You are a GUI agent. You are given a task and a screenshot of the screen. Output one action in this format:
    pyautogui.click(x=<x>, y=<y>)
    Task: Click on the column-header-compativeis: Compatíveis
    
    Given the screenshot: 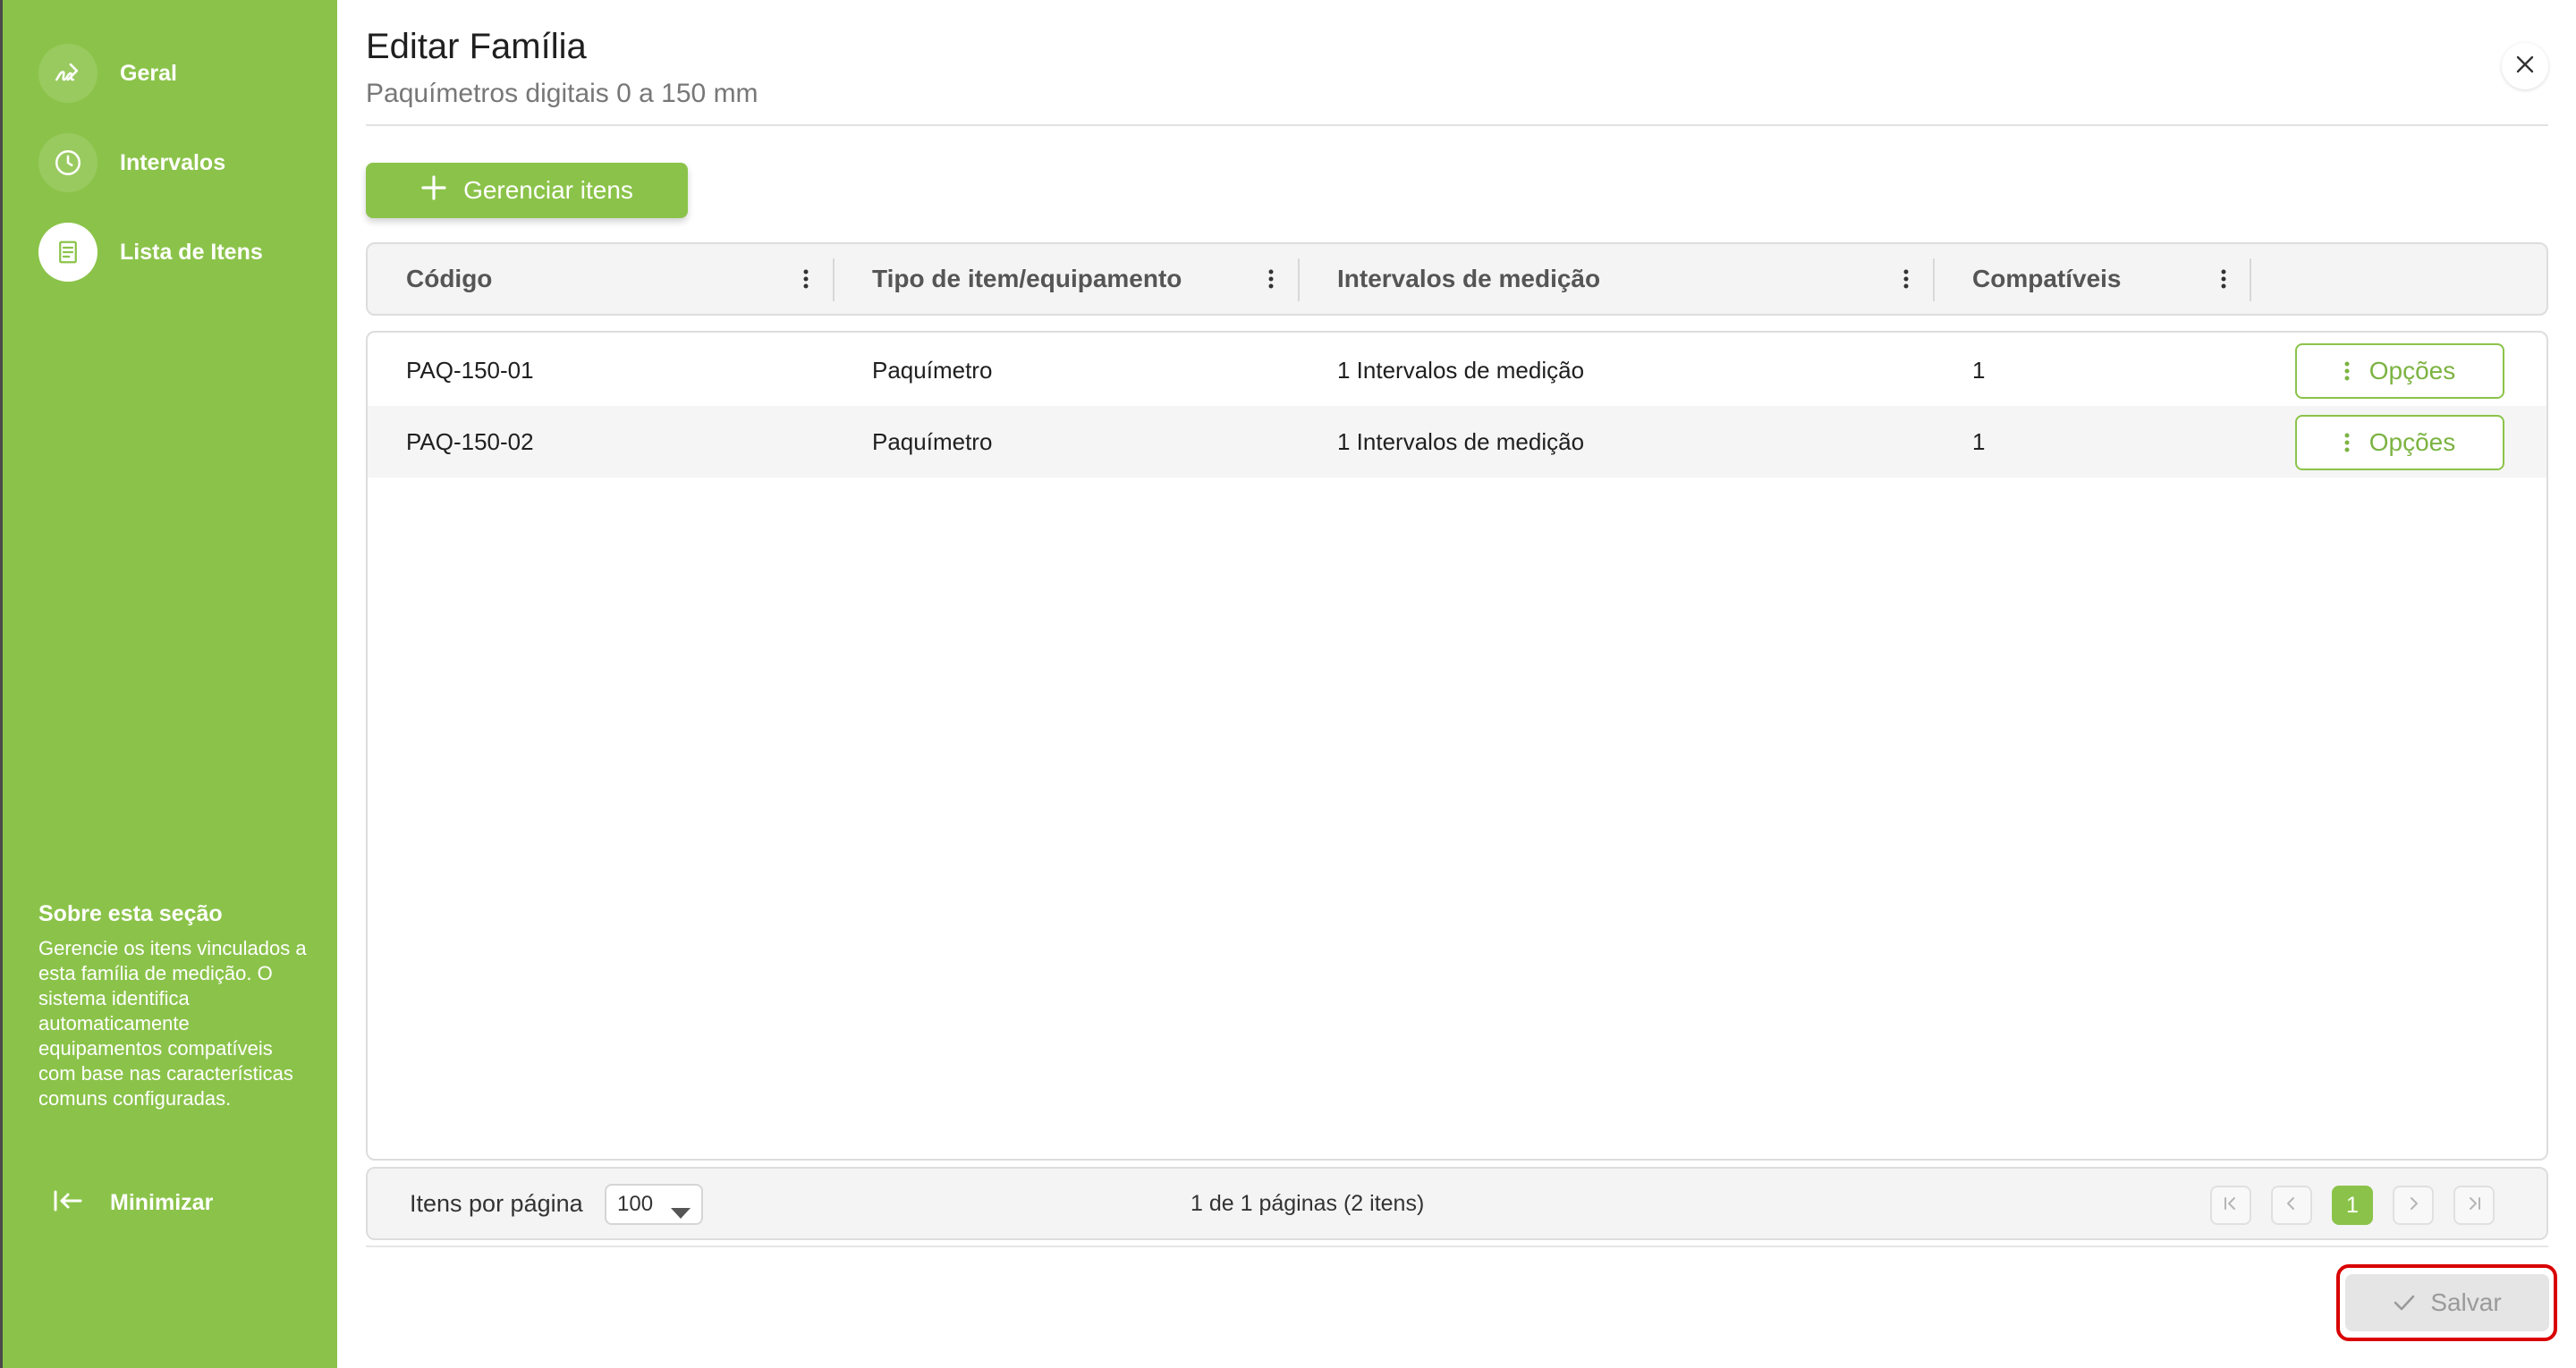 What is the action you would take?
    pyautogui.click(x=2047, y=279)
    